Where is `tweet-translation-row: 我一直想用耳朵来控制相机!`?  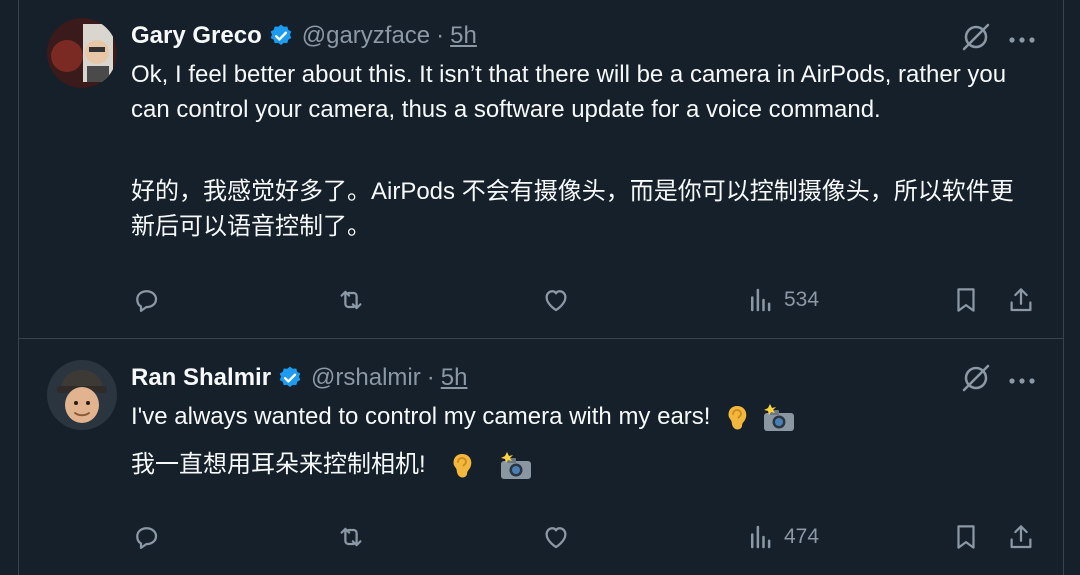
tweet-translation-row: 我一直想用耳朵来控制相机! is located at coordinates (581, 464).